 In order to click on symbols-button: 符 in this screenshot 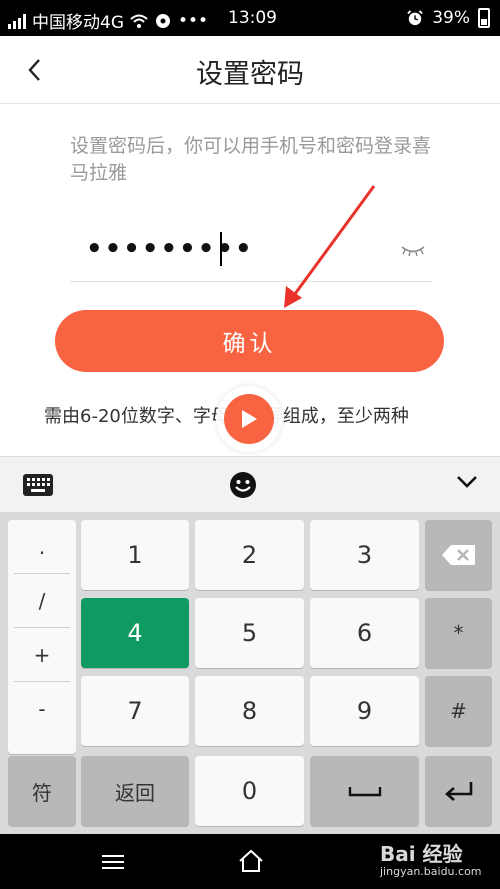, I will do `click(42, 791)`.